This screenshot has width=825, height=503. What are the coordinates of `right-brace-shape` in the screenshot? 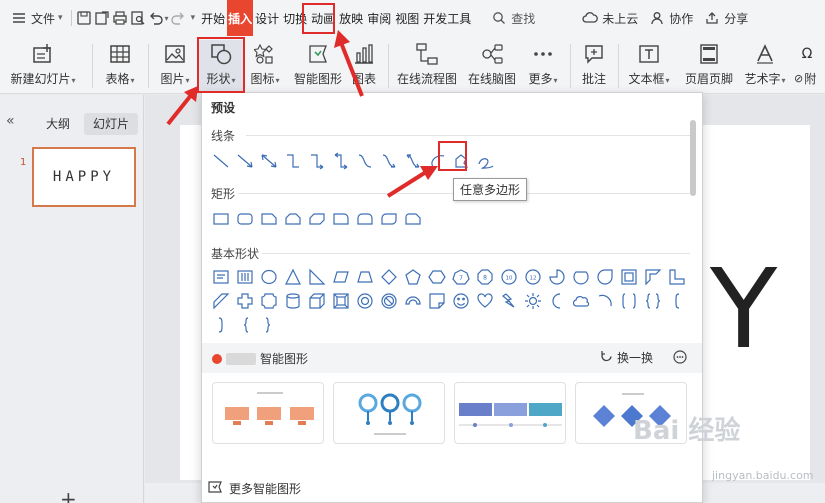 It's located at (269, 325).